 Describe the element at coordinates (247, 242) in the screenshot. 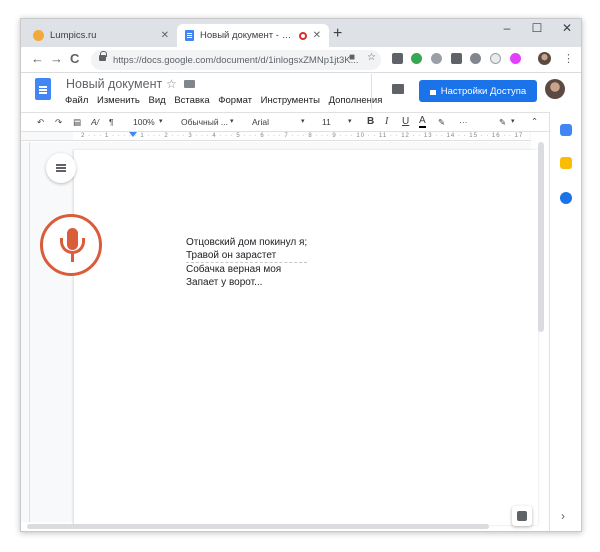

I see `body-line: Отцовский дом покинул я;` at that location.